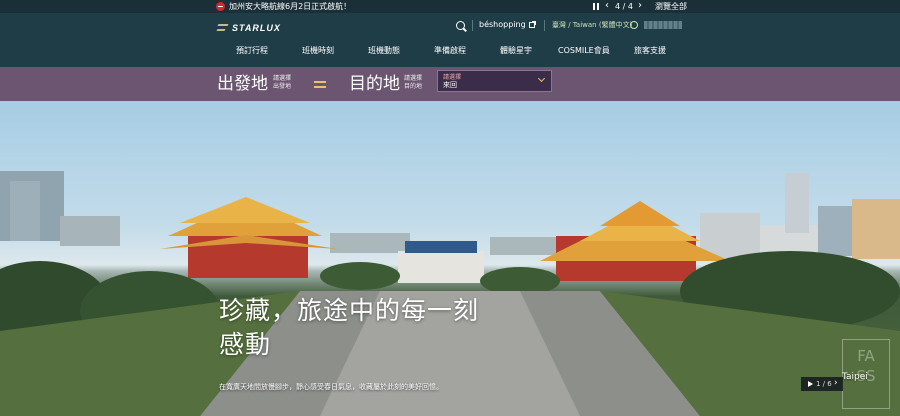 This screenshot has height=416, width=900. What do you see at coordinates (596, 6) in the screenshot?
I see `pause-icon` at bounding box center [596, 6].